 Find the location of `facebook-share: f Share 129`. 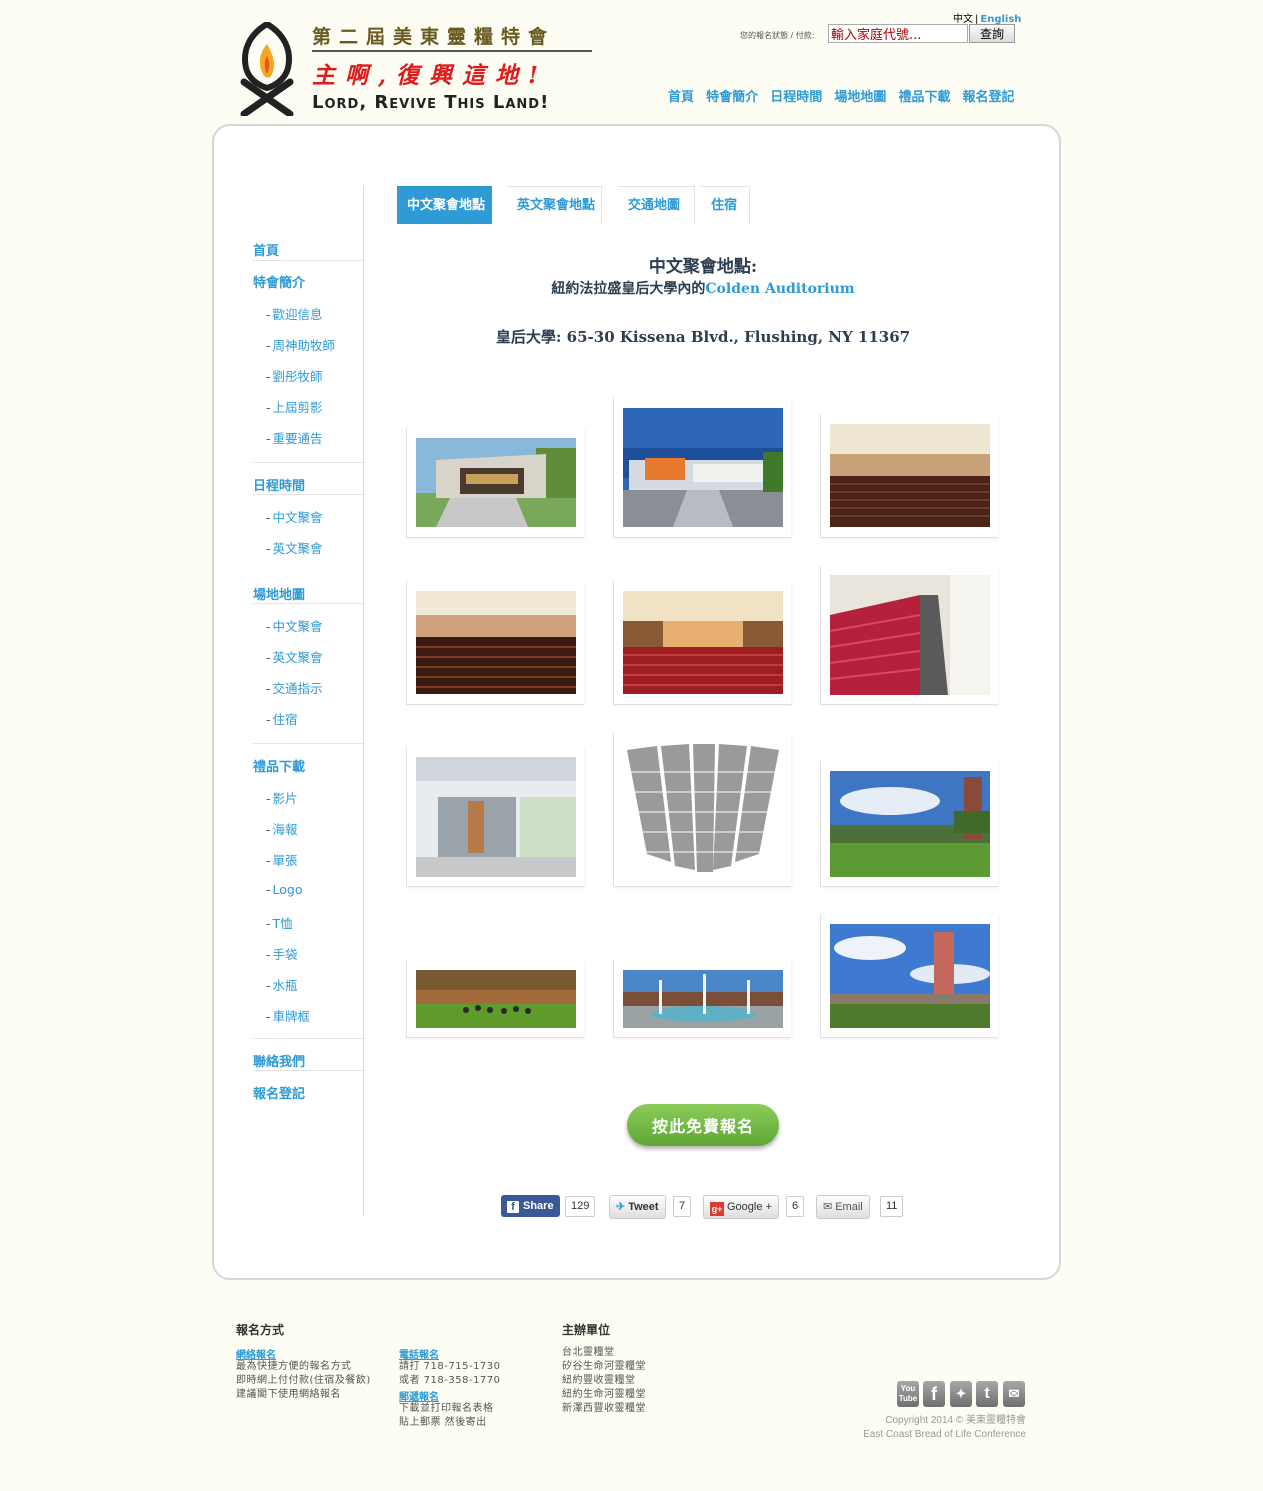

facebook-share: f Share 129 is located at coordinates (549, 1206).